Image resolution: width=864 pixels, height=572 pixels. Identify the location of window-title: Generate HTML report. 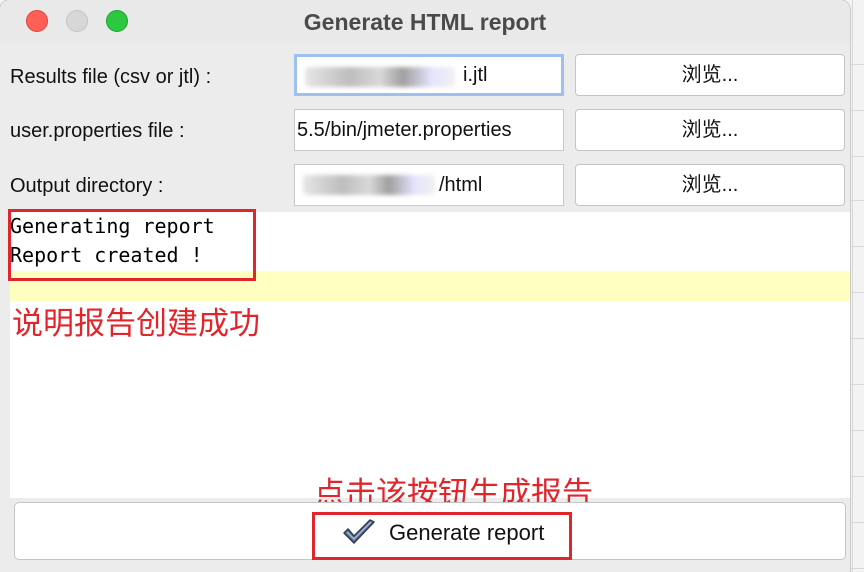
(425, 22).